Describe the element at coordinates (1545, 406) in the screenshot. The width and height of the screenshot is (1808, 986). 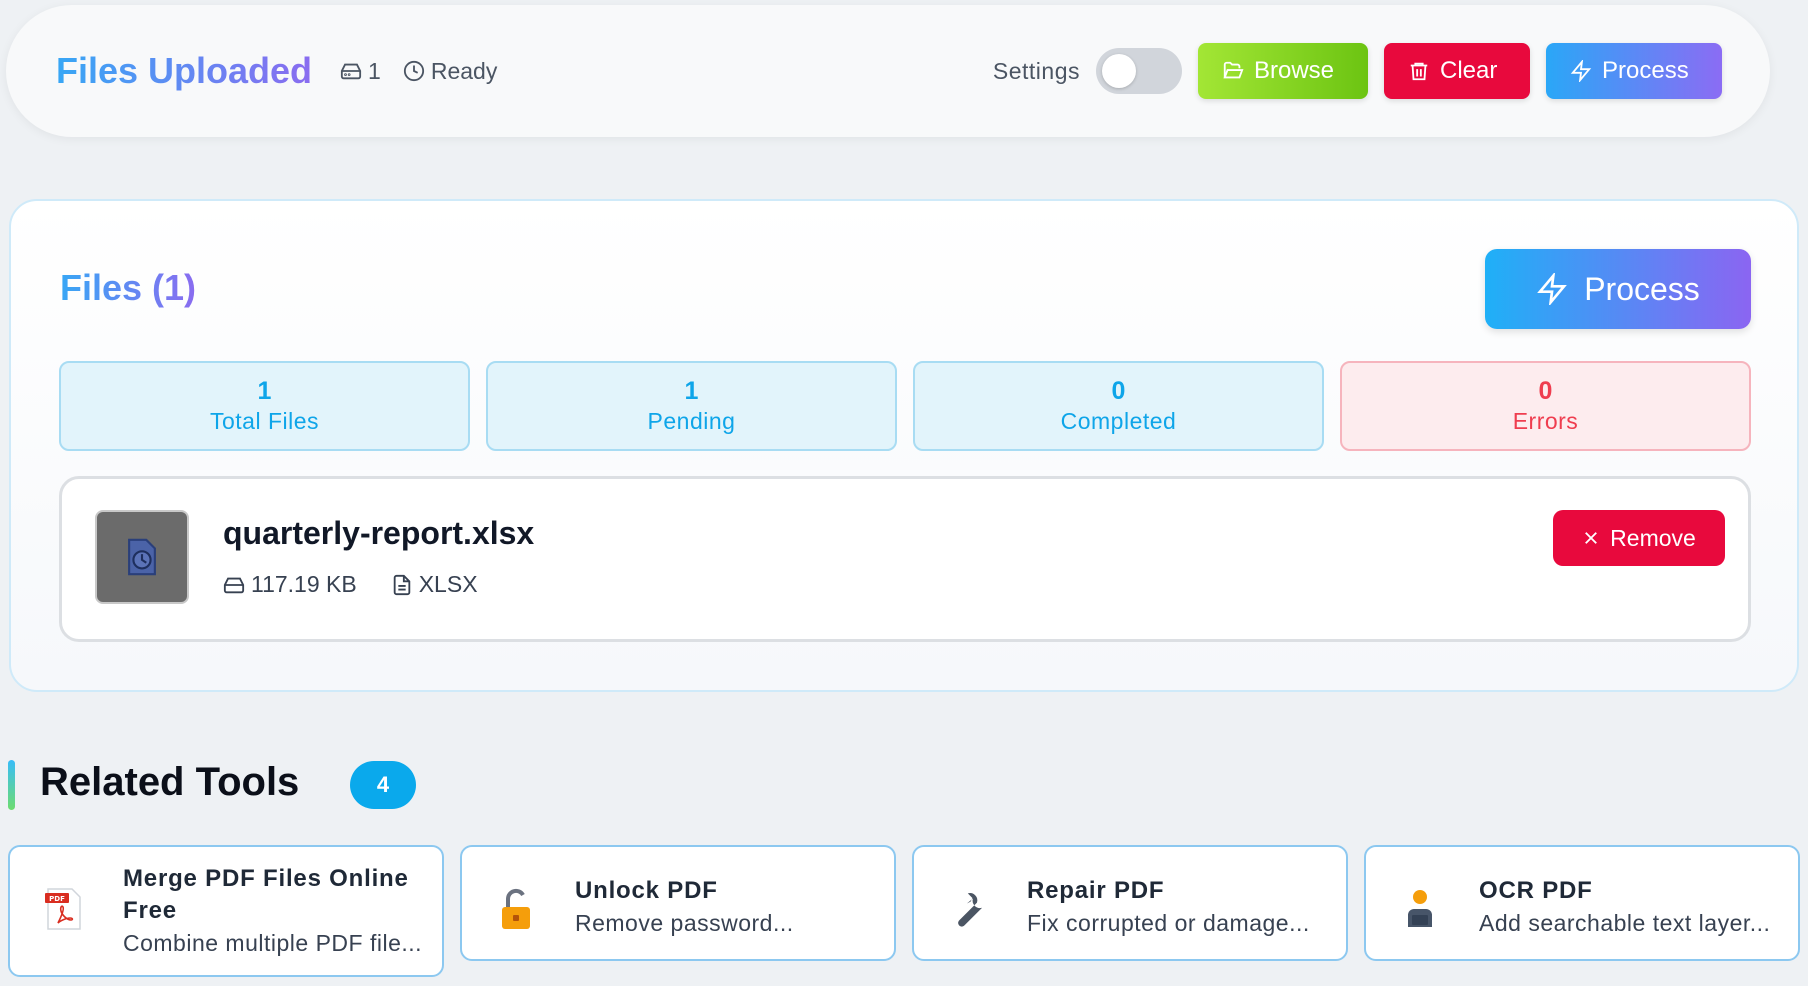
I see `stat-errors: 0 Errors` at that location.